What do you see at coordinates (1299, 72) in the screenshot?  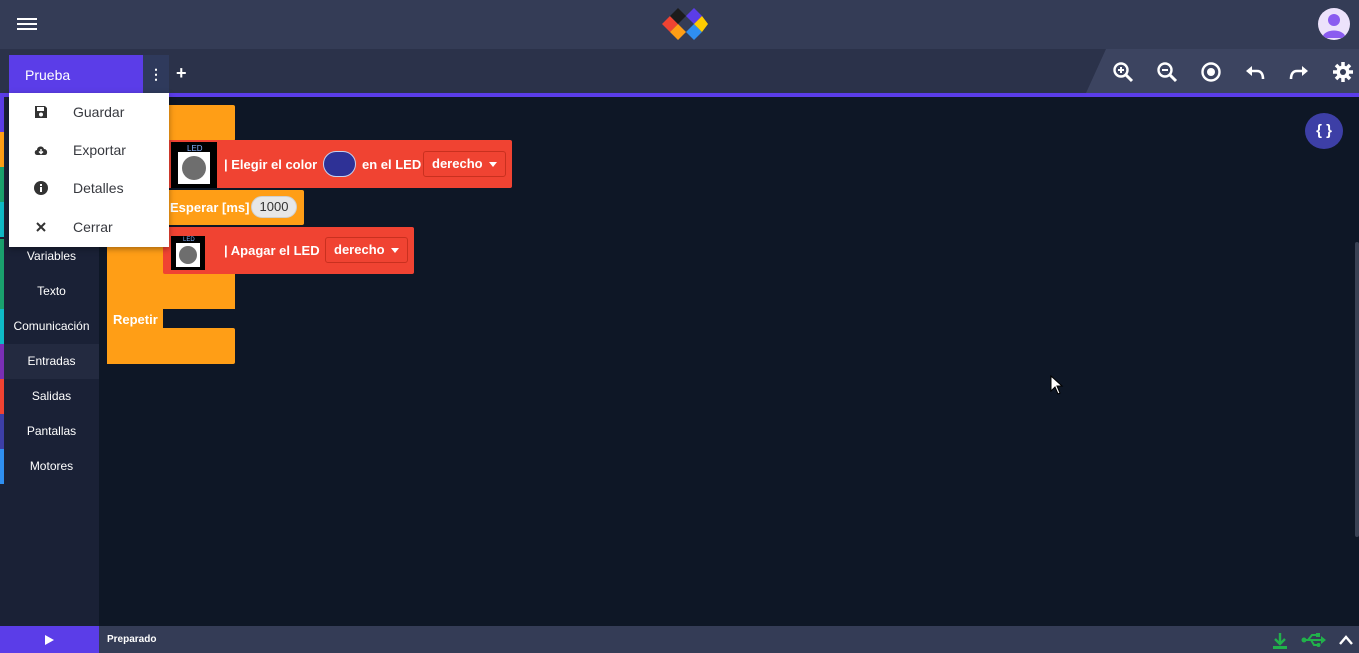 I see `redo-icon` at bounding box center [1299, 72].